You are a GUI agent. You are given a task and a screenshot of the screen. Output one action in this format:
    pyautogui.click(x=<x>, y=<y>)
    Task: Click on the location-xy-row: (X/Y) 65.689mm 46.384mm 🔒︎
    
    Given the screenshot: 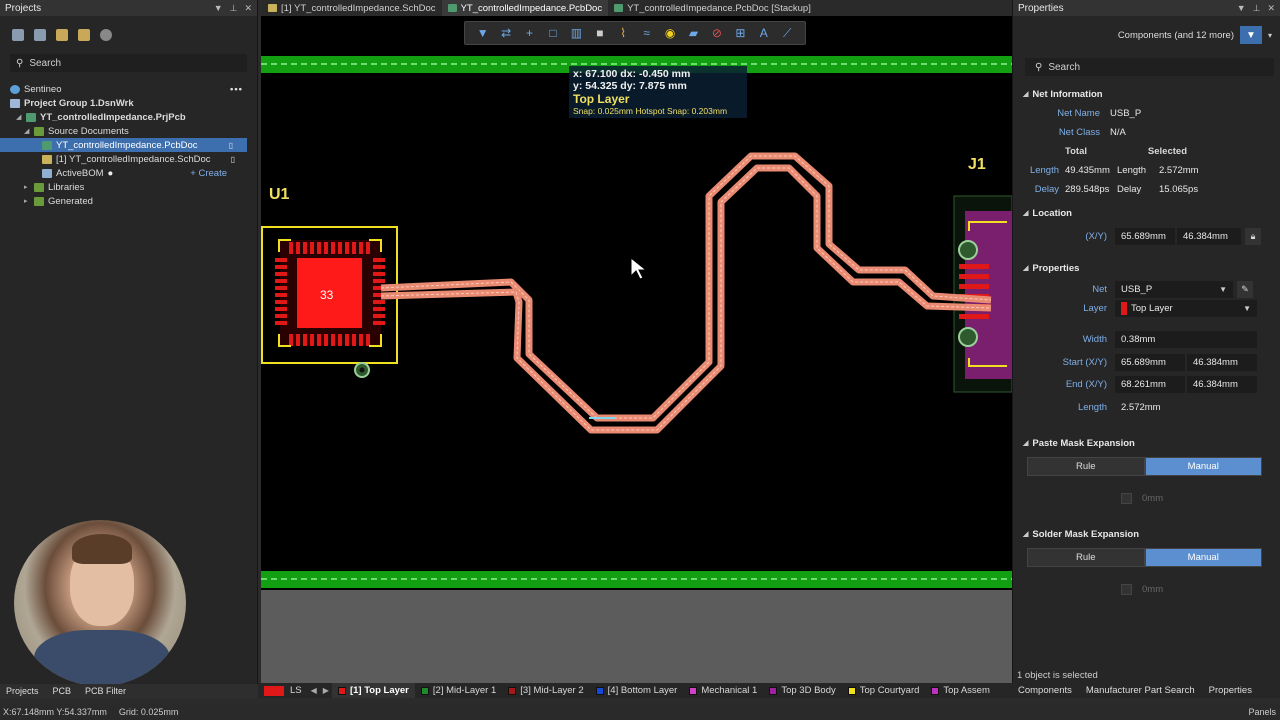 What is the action you would take?
    pyautogui.click(x=1146, y=236)
    